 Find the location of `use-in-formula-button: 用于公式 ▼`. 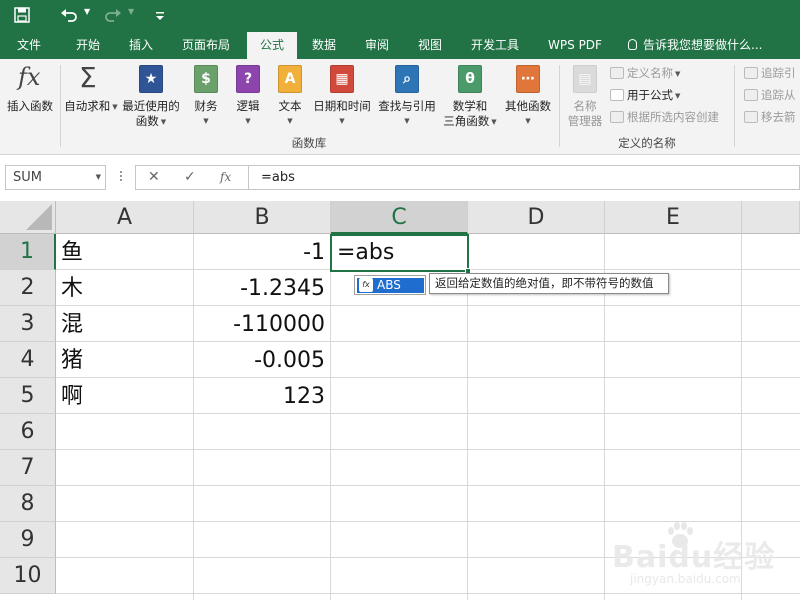

use-in-formula-button: 用于公式 ▼ is located at coordinates (645, 95).